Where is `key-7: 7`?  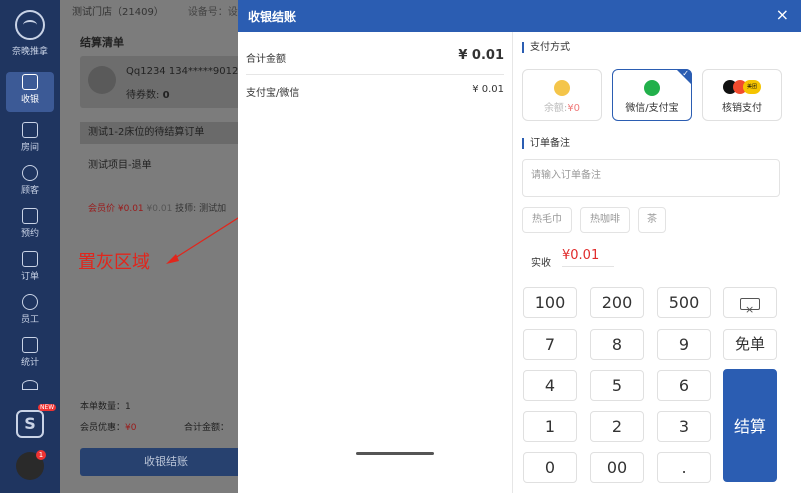
key-7: 7 is located at coordinates (550, 344).